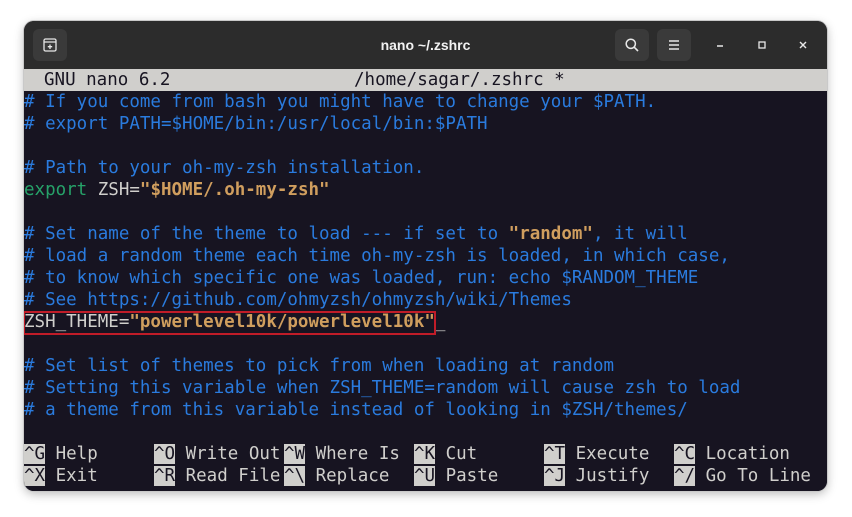 The width and height of the screenshot is (852, 517). What do you see at coordinates (342, 454) in the screenshot?
I see `shortcut-where-is: ^W Where Is` at bounding box center [342, 454].